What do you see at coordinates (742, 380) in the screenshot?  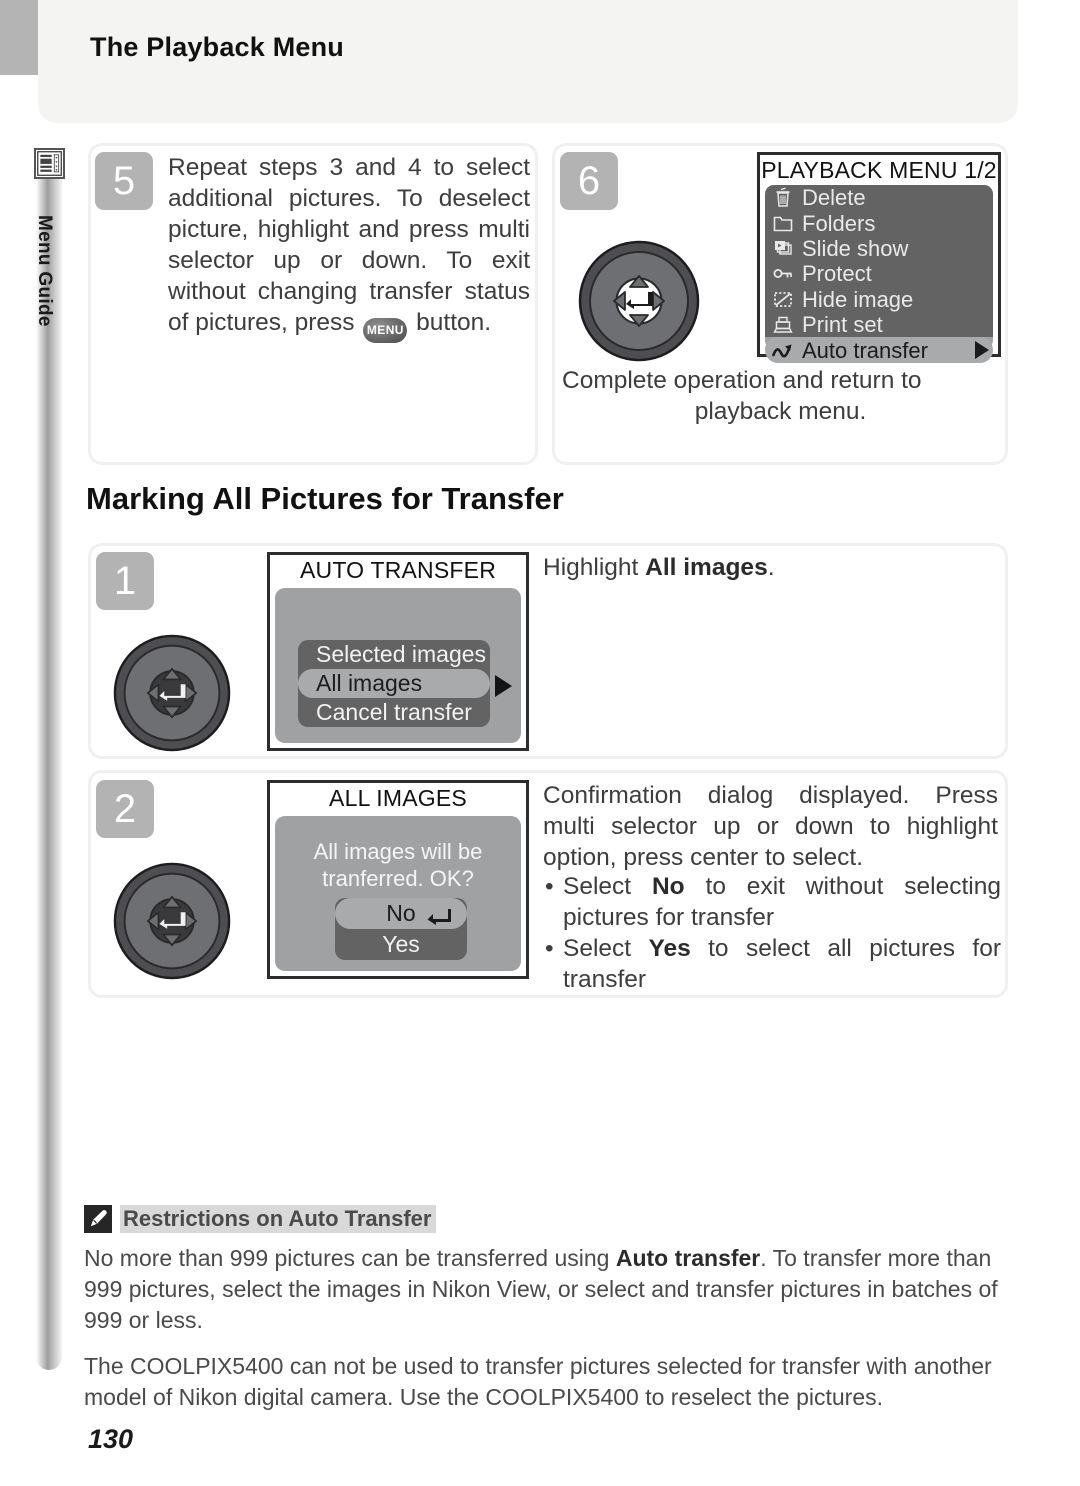 I see `step-6-caption-main: Complete operation and return to` at bounding box center [742, 380].